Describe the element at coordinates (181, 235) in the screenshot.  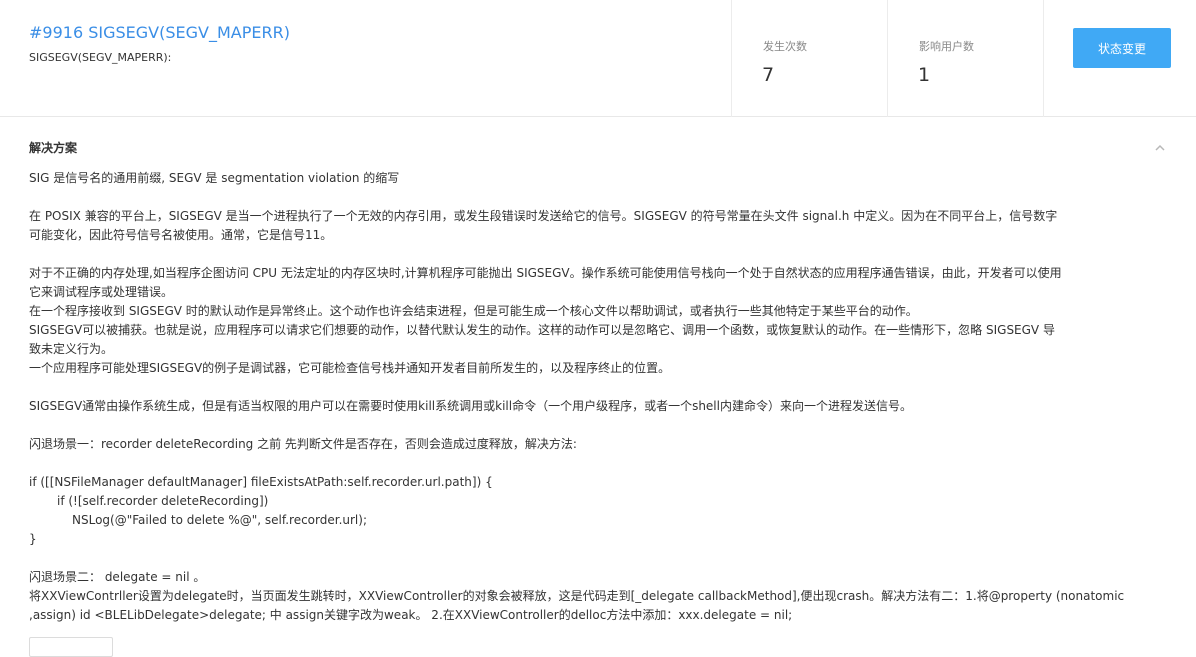
I see `solution-line: 可能变化，因此符号信号名被使用。通常，它是信号11。` at that location.